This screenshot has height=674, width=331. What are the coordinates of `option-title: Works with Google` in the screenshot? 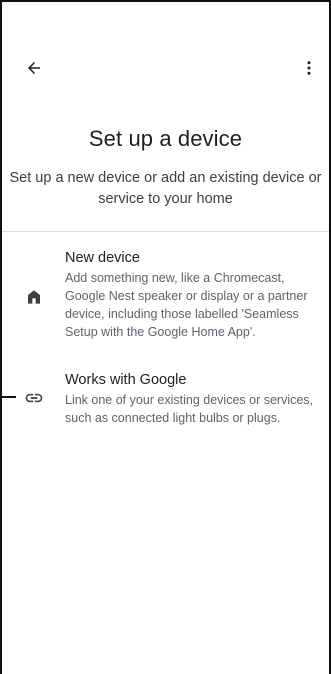 It's located at (126, 380).